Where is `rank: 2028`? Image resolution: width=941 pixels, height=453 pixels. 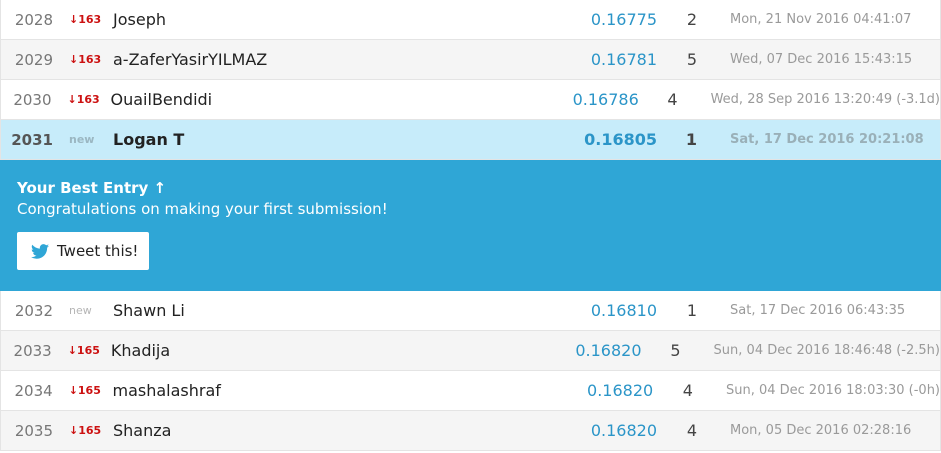
rank: 2028 is located at coordinates (33, 19).